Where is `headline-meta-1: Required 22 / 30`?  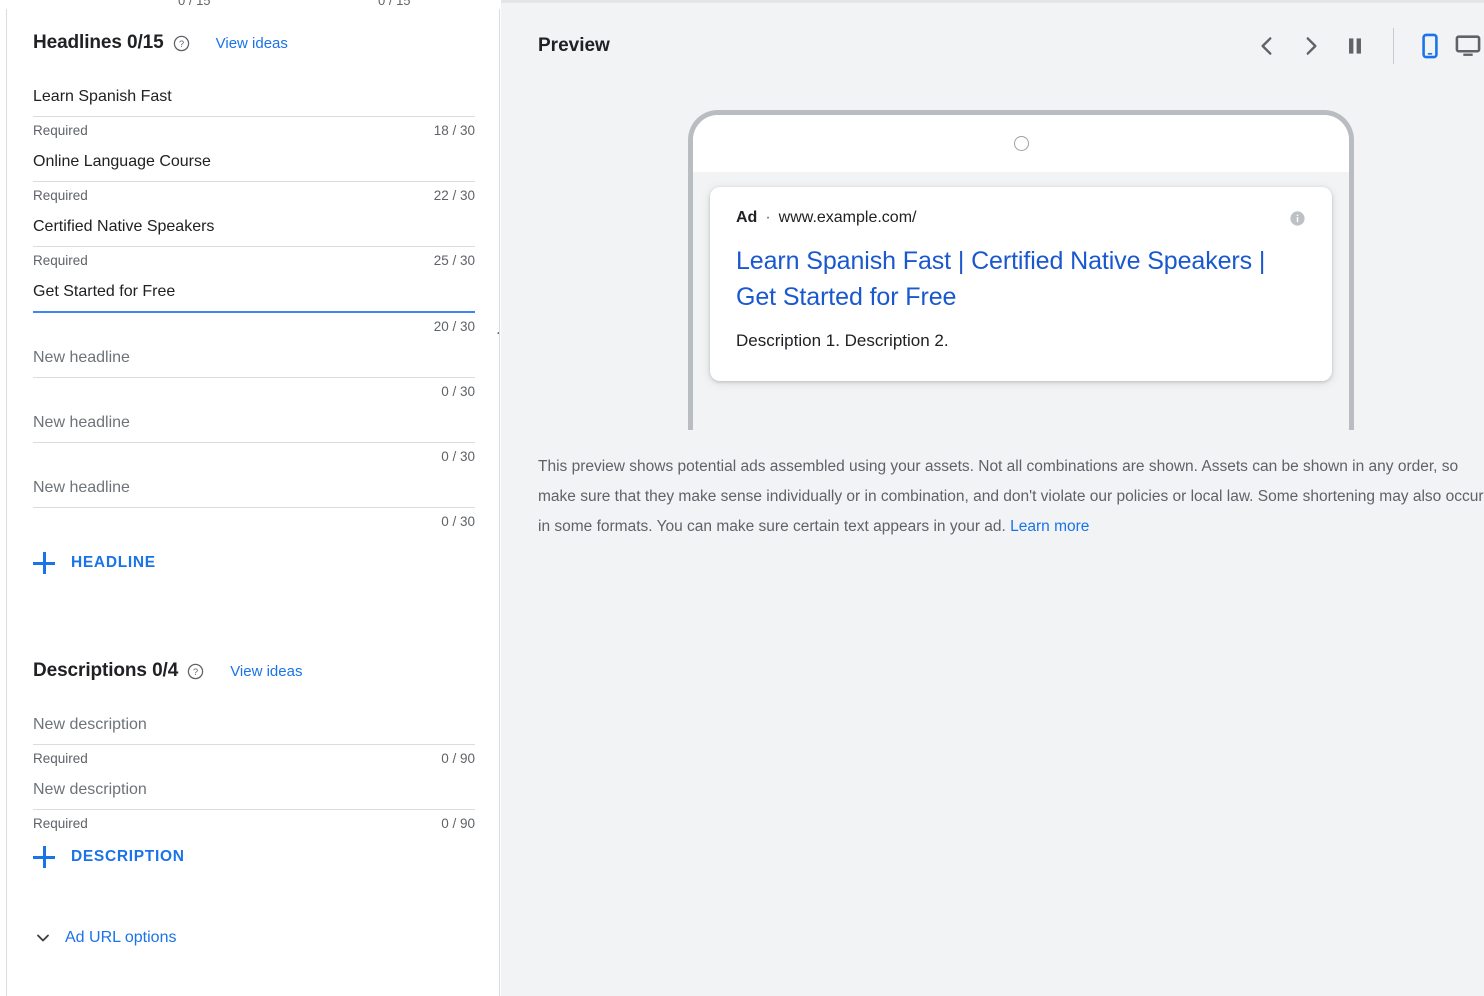
headline-meta-1: Required 22 / 30 is located at coordinates (254, 195).